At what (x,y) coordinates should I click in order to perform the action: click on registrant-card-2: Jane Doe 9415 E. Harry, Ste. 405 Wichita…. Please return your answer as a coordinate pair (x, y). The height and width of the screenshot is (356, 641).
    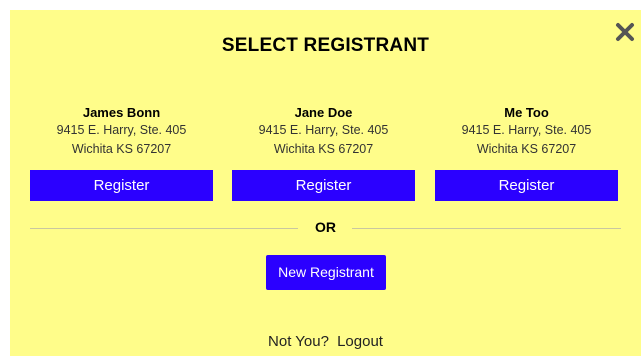
    Looking at the image, I should click on (323, 152).